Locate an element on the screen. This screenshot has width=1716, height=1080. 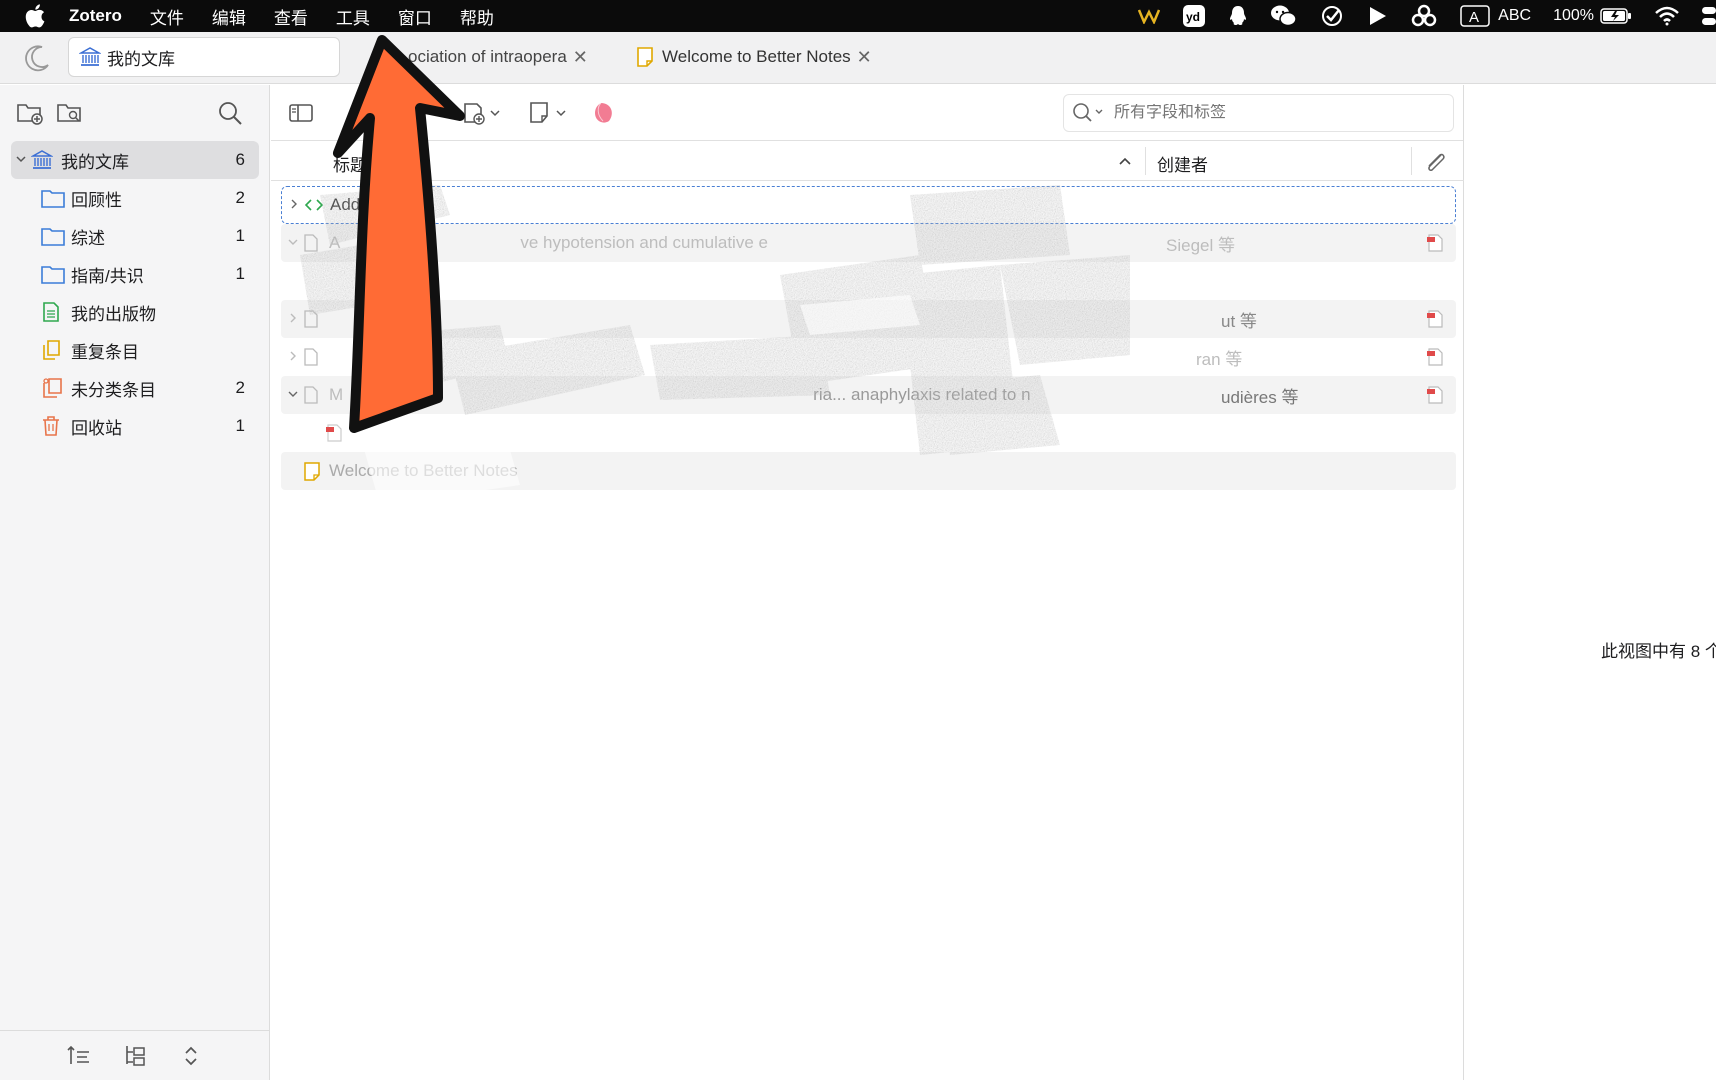
sidebar-item-label: 我的文库 is located at coordinates (95, 162).